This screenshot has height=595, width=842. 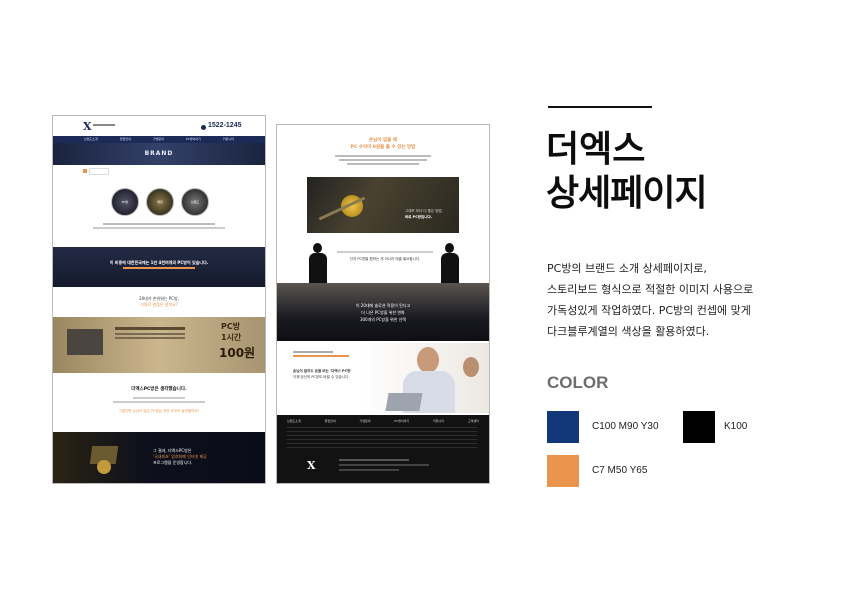 What do you see at coordinates (159, 224) in the screenshot?
I see `circles-caption` at bounding box center [159, 224].